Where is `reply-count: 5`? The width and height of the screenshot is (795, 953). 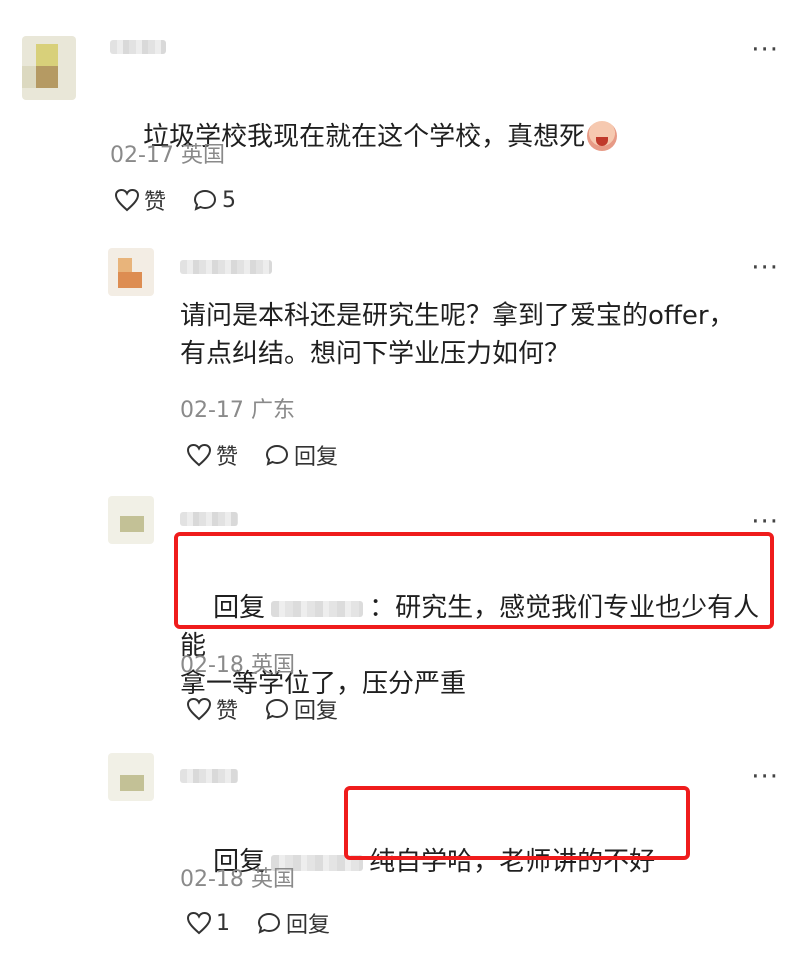
reply-count: 5 is located at coordinates (229, 200).